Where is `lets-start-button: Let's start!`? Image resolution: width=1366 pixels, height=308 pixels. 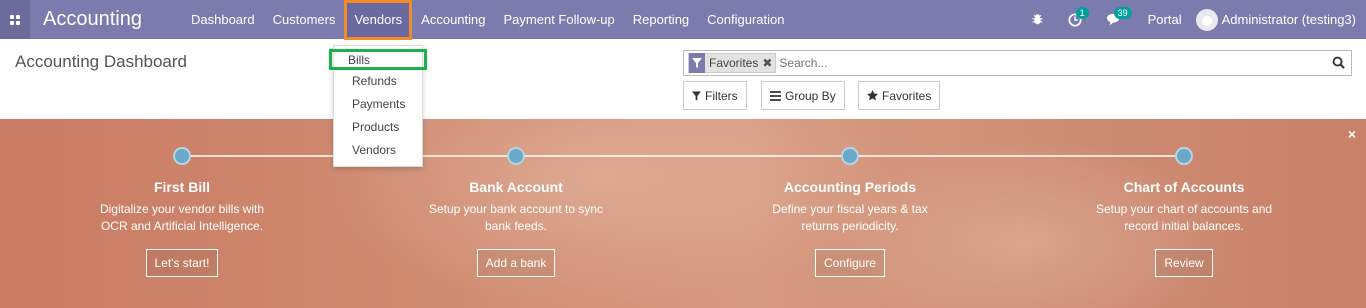
lets-start-button: Let's start! is located at coordinates (182, 263).